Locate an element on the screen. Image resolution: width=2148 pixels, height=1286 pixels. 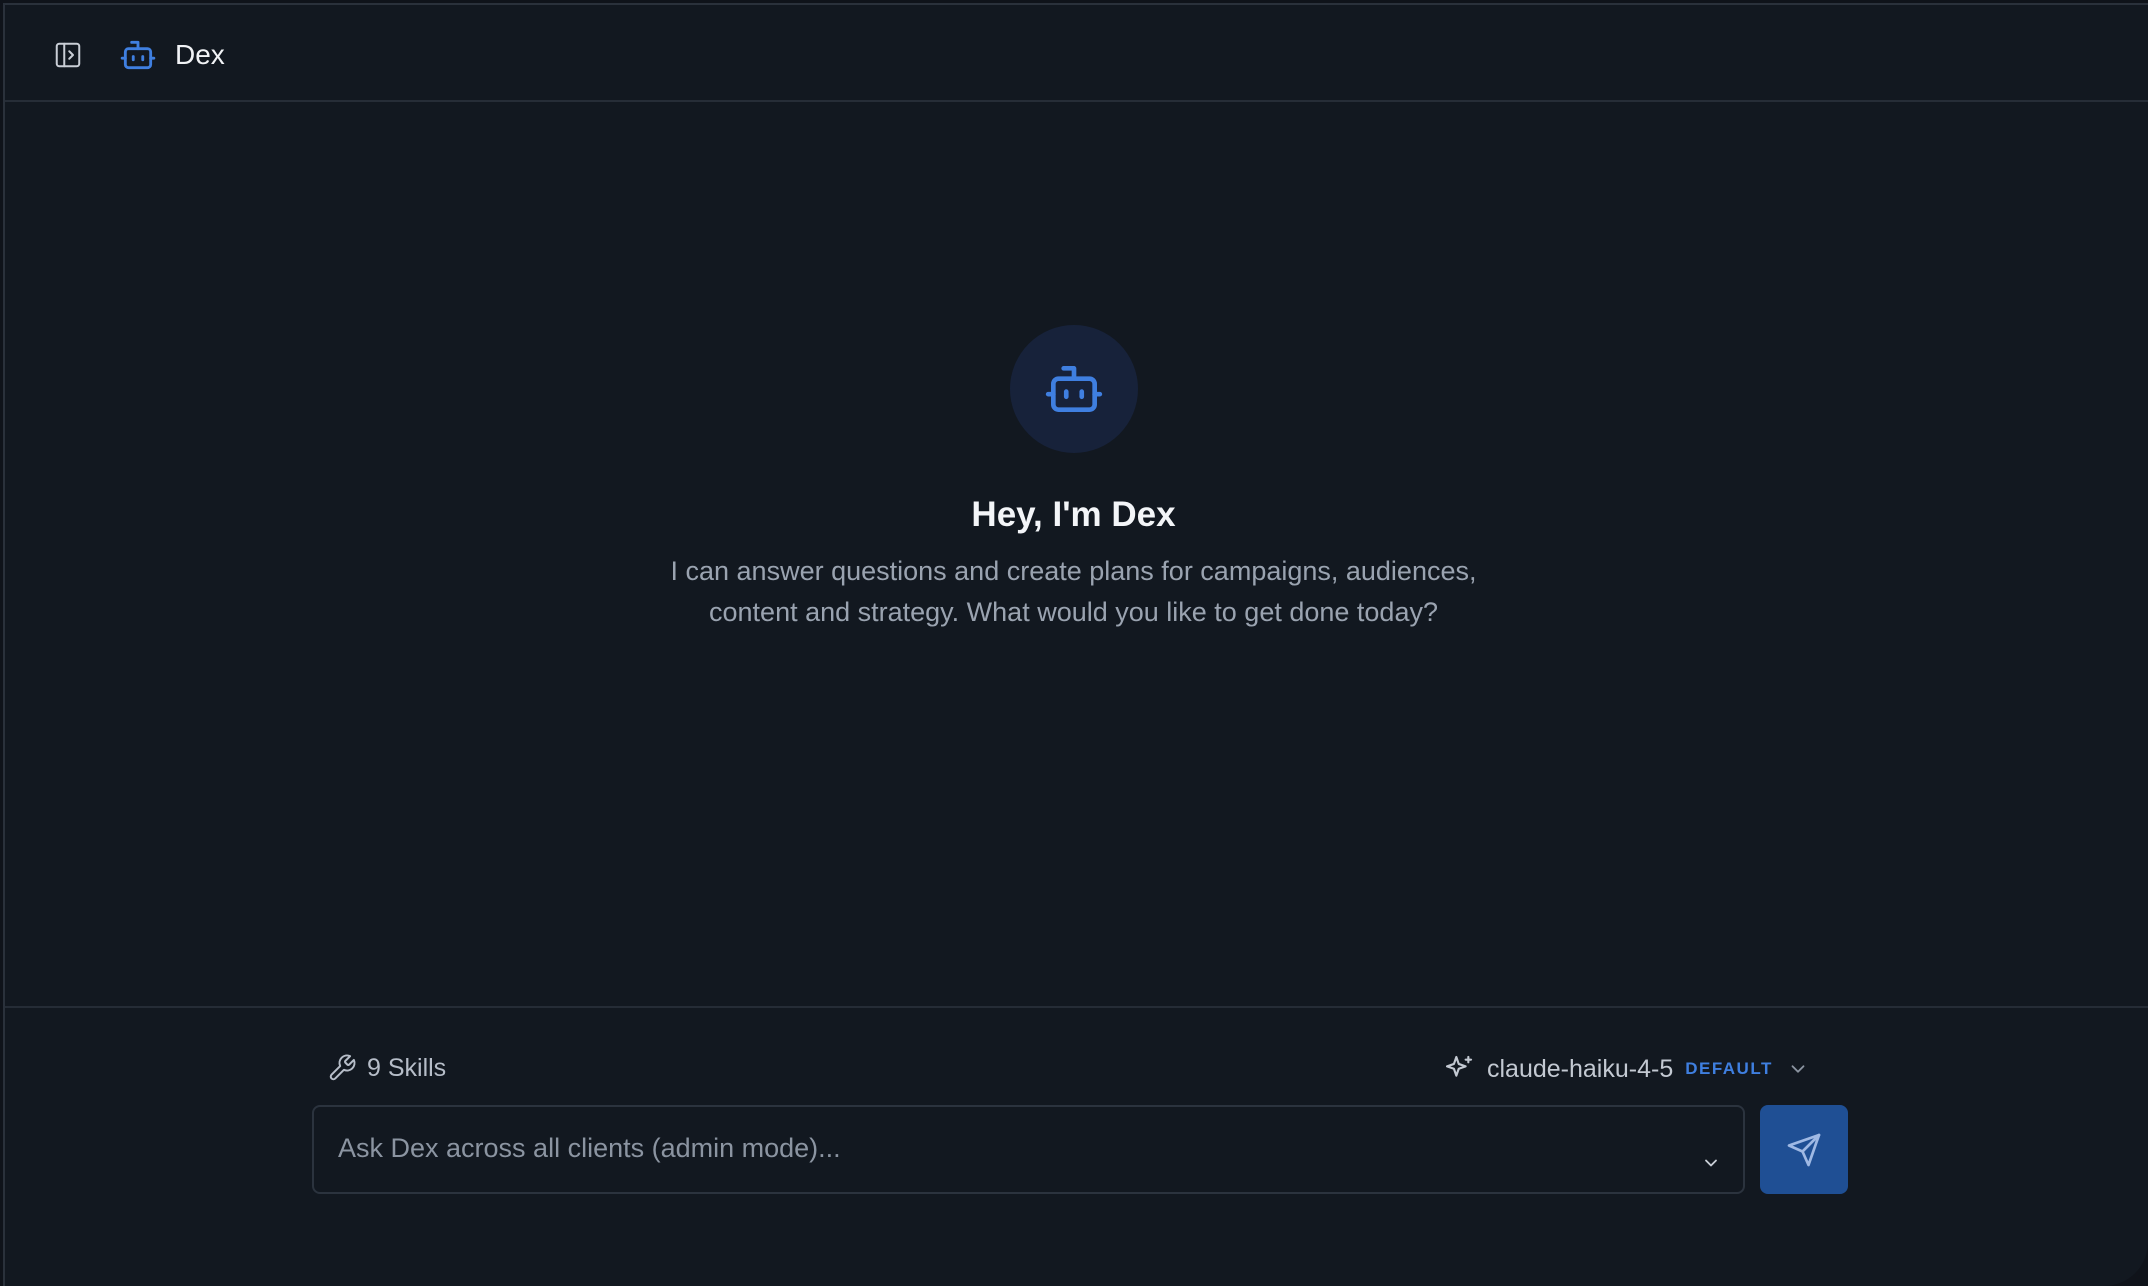
sidebar-toggle-icon is located at coordinates (68, 55).